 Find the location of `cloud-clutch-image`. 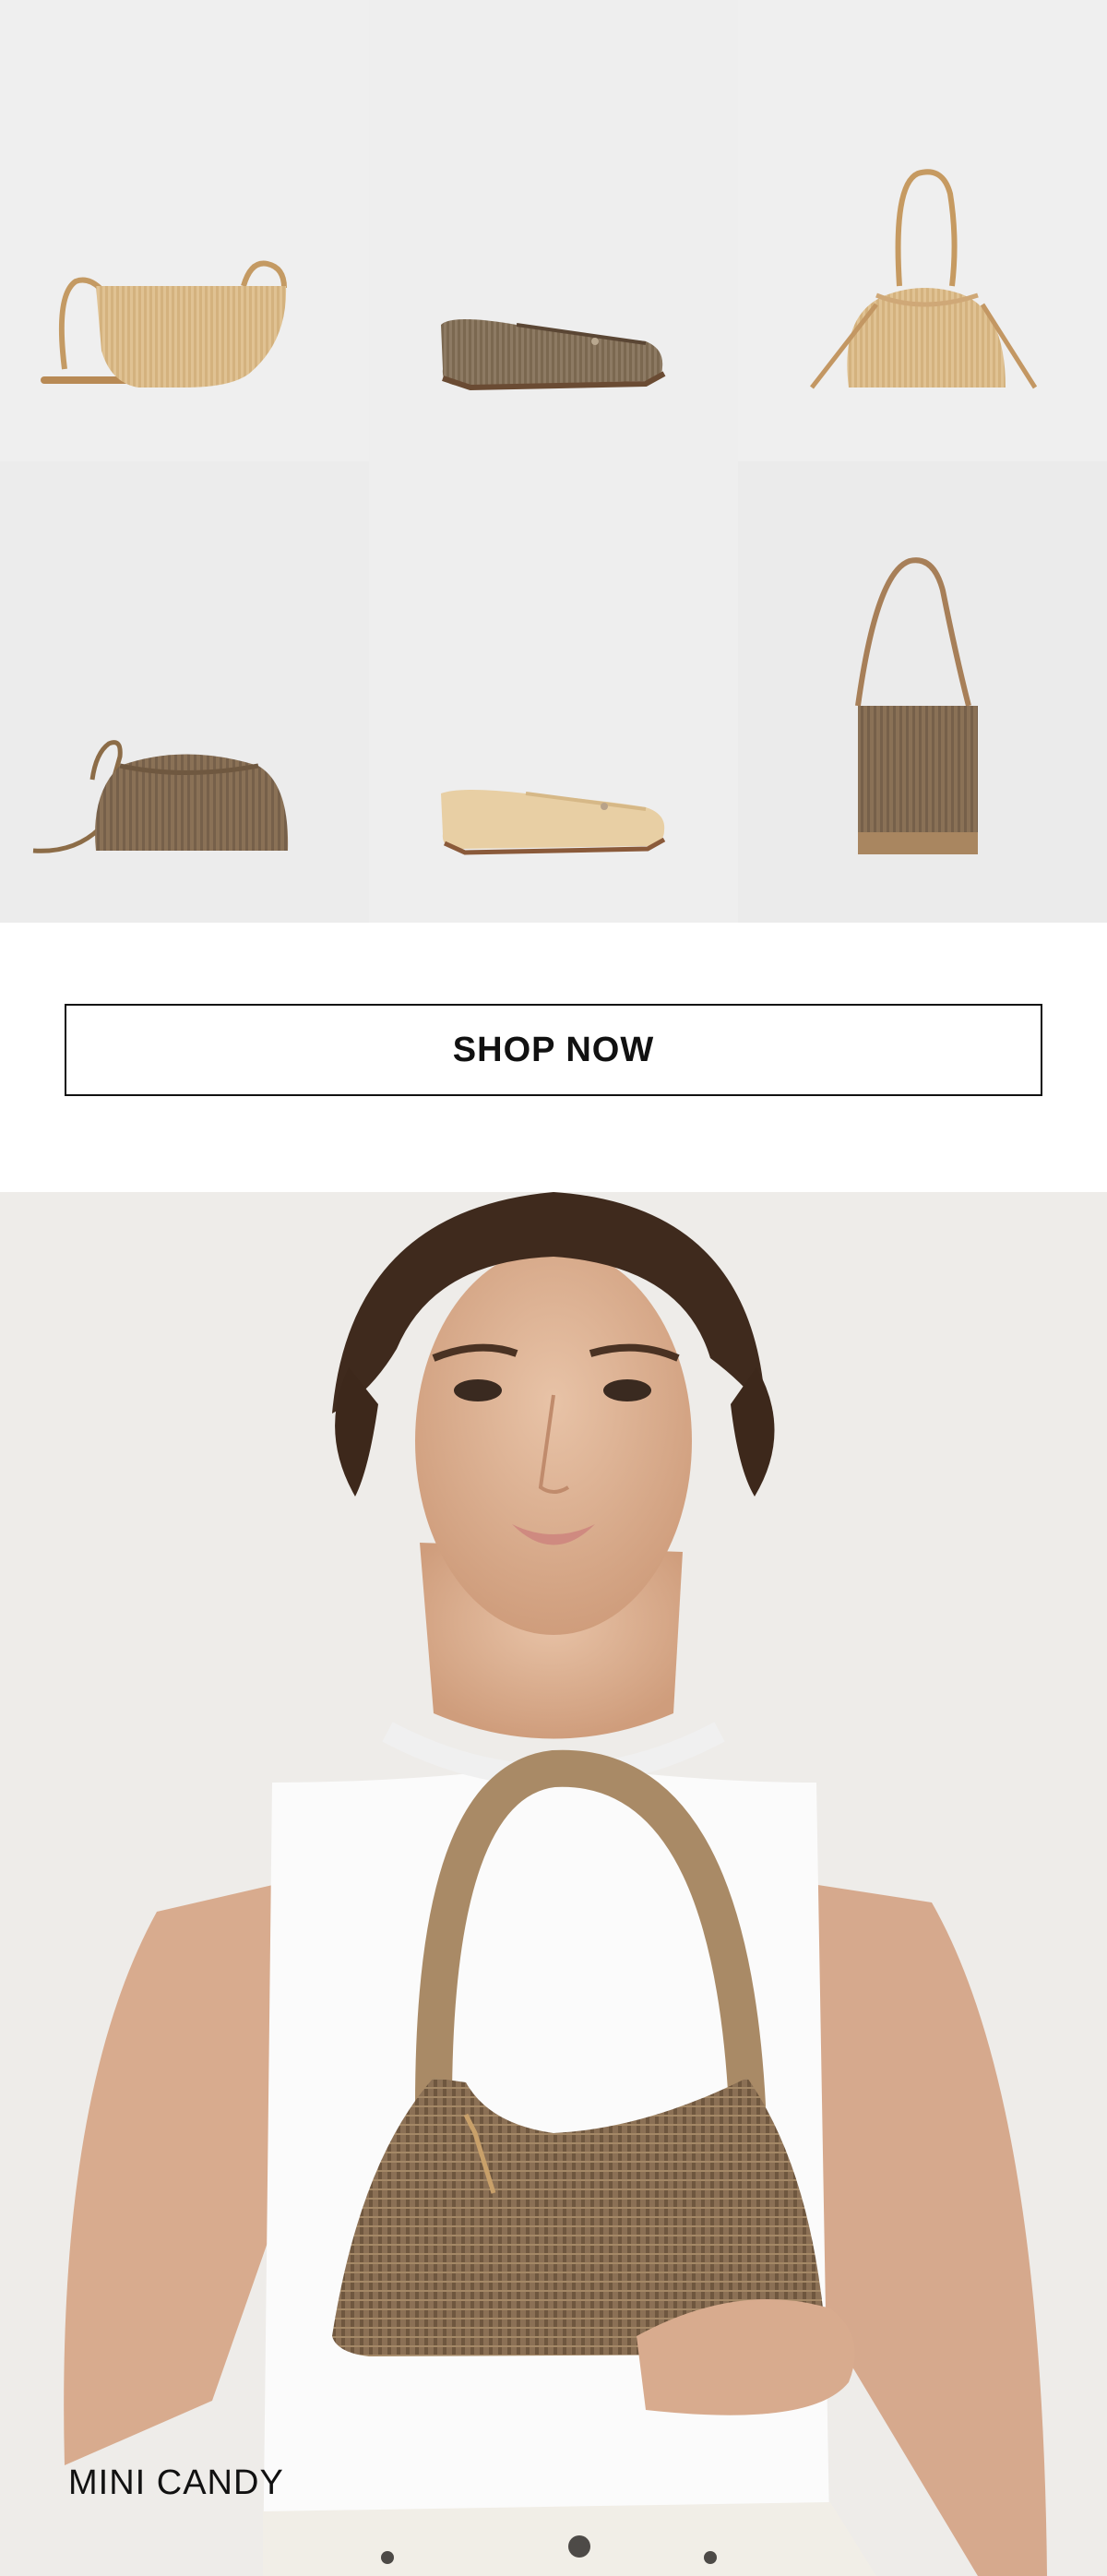

cloud-clutch-image is located at coordinates (160, 796).